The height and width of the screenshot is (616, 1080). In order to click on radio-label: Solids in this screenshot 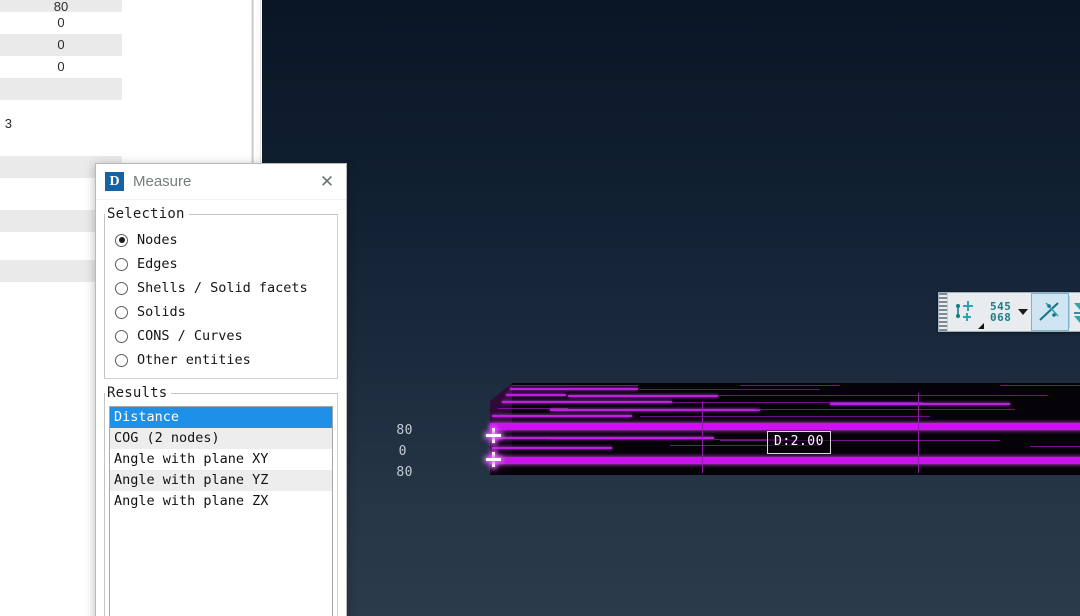, I will do `click(161, 312)`.